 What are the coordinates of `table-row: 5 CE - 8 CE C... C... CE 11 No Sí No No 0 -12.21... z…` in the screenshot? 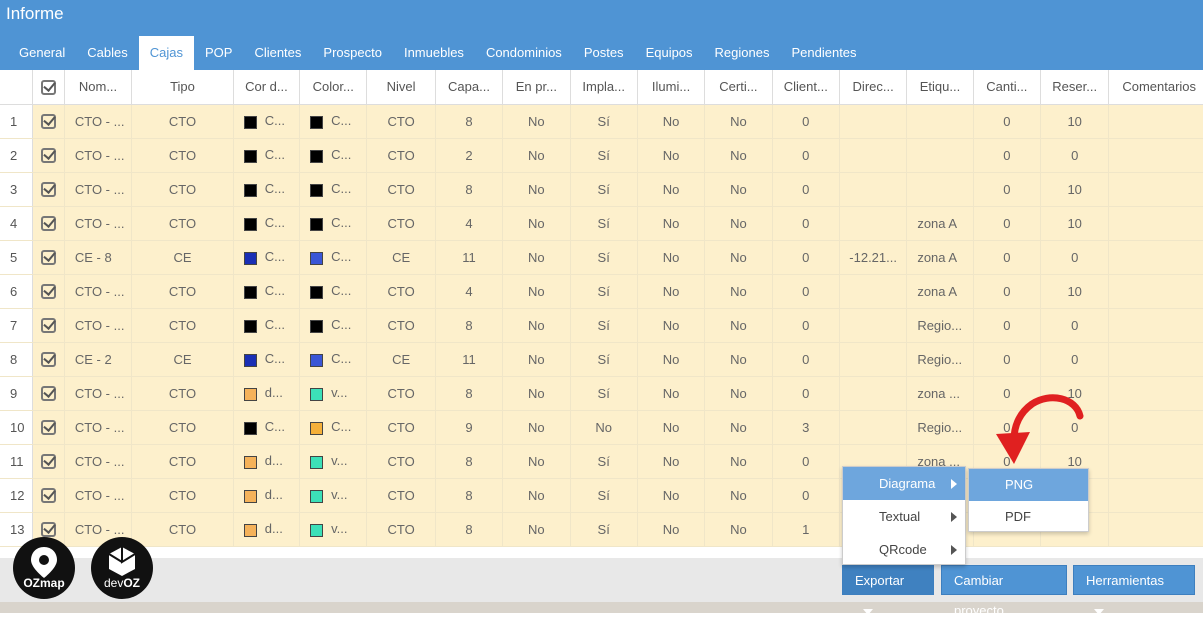 It's located at (601, 257).